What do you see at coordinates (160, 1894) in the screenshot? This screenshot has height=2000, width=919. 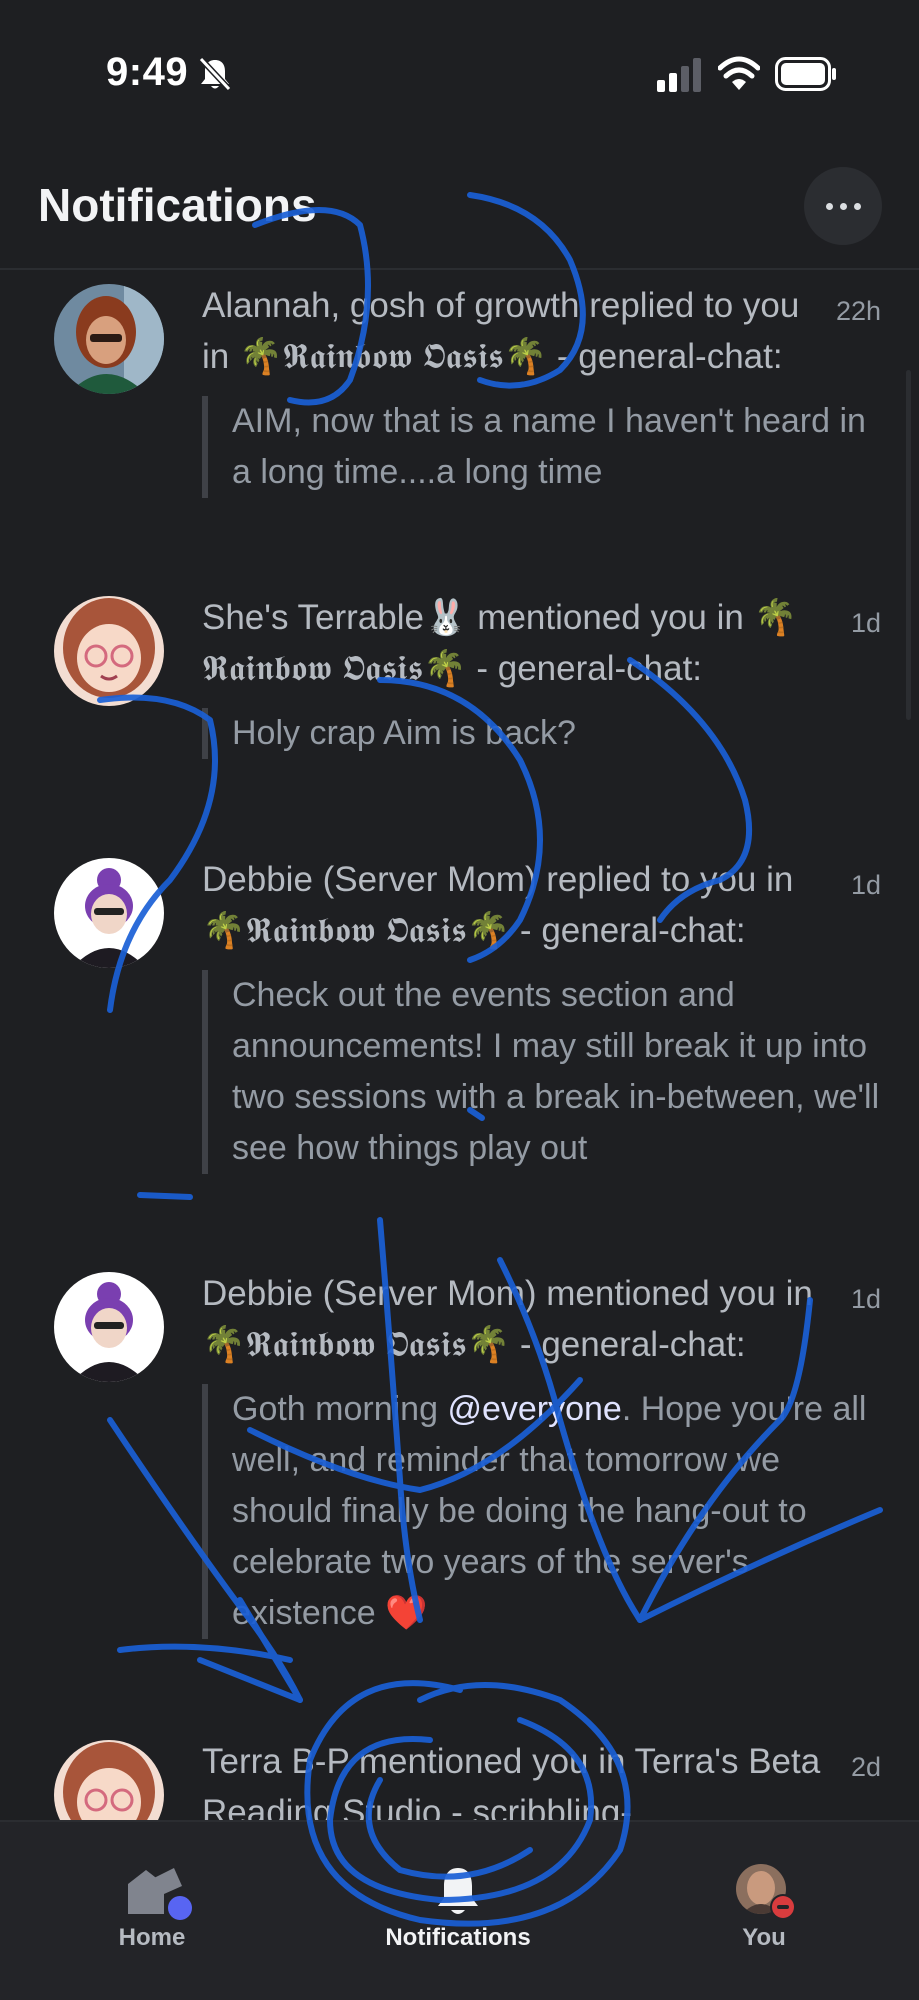 I see `servers-icon` at bounding box center [160, 1894].